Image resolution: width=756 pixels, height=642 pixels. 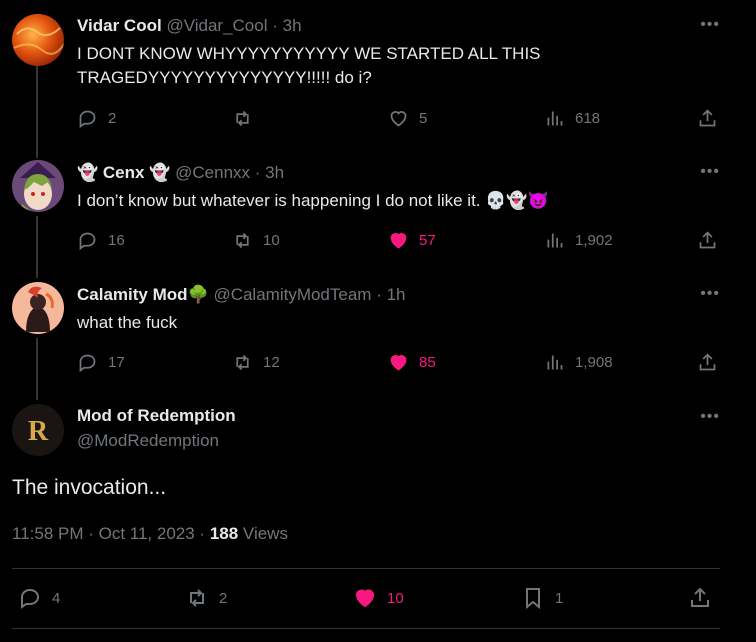 I want to click on like-count: 57, so click(x=427, y=240).